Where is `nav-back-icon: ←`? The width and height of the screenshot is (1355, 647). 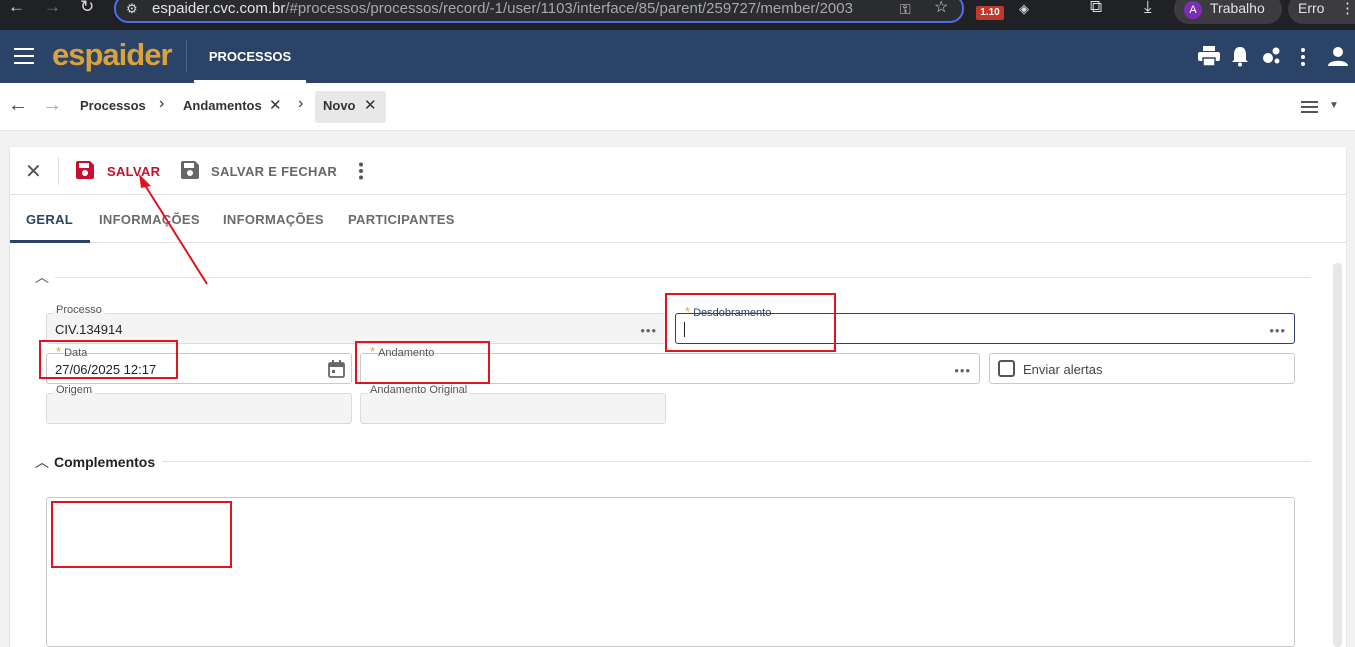
nav-back-icon: ← is located at coordinates (18, 105).